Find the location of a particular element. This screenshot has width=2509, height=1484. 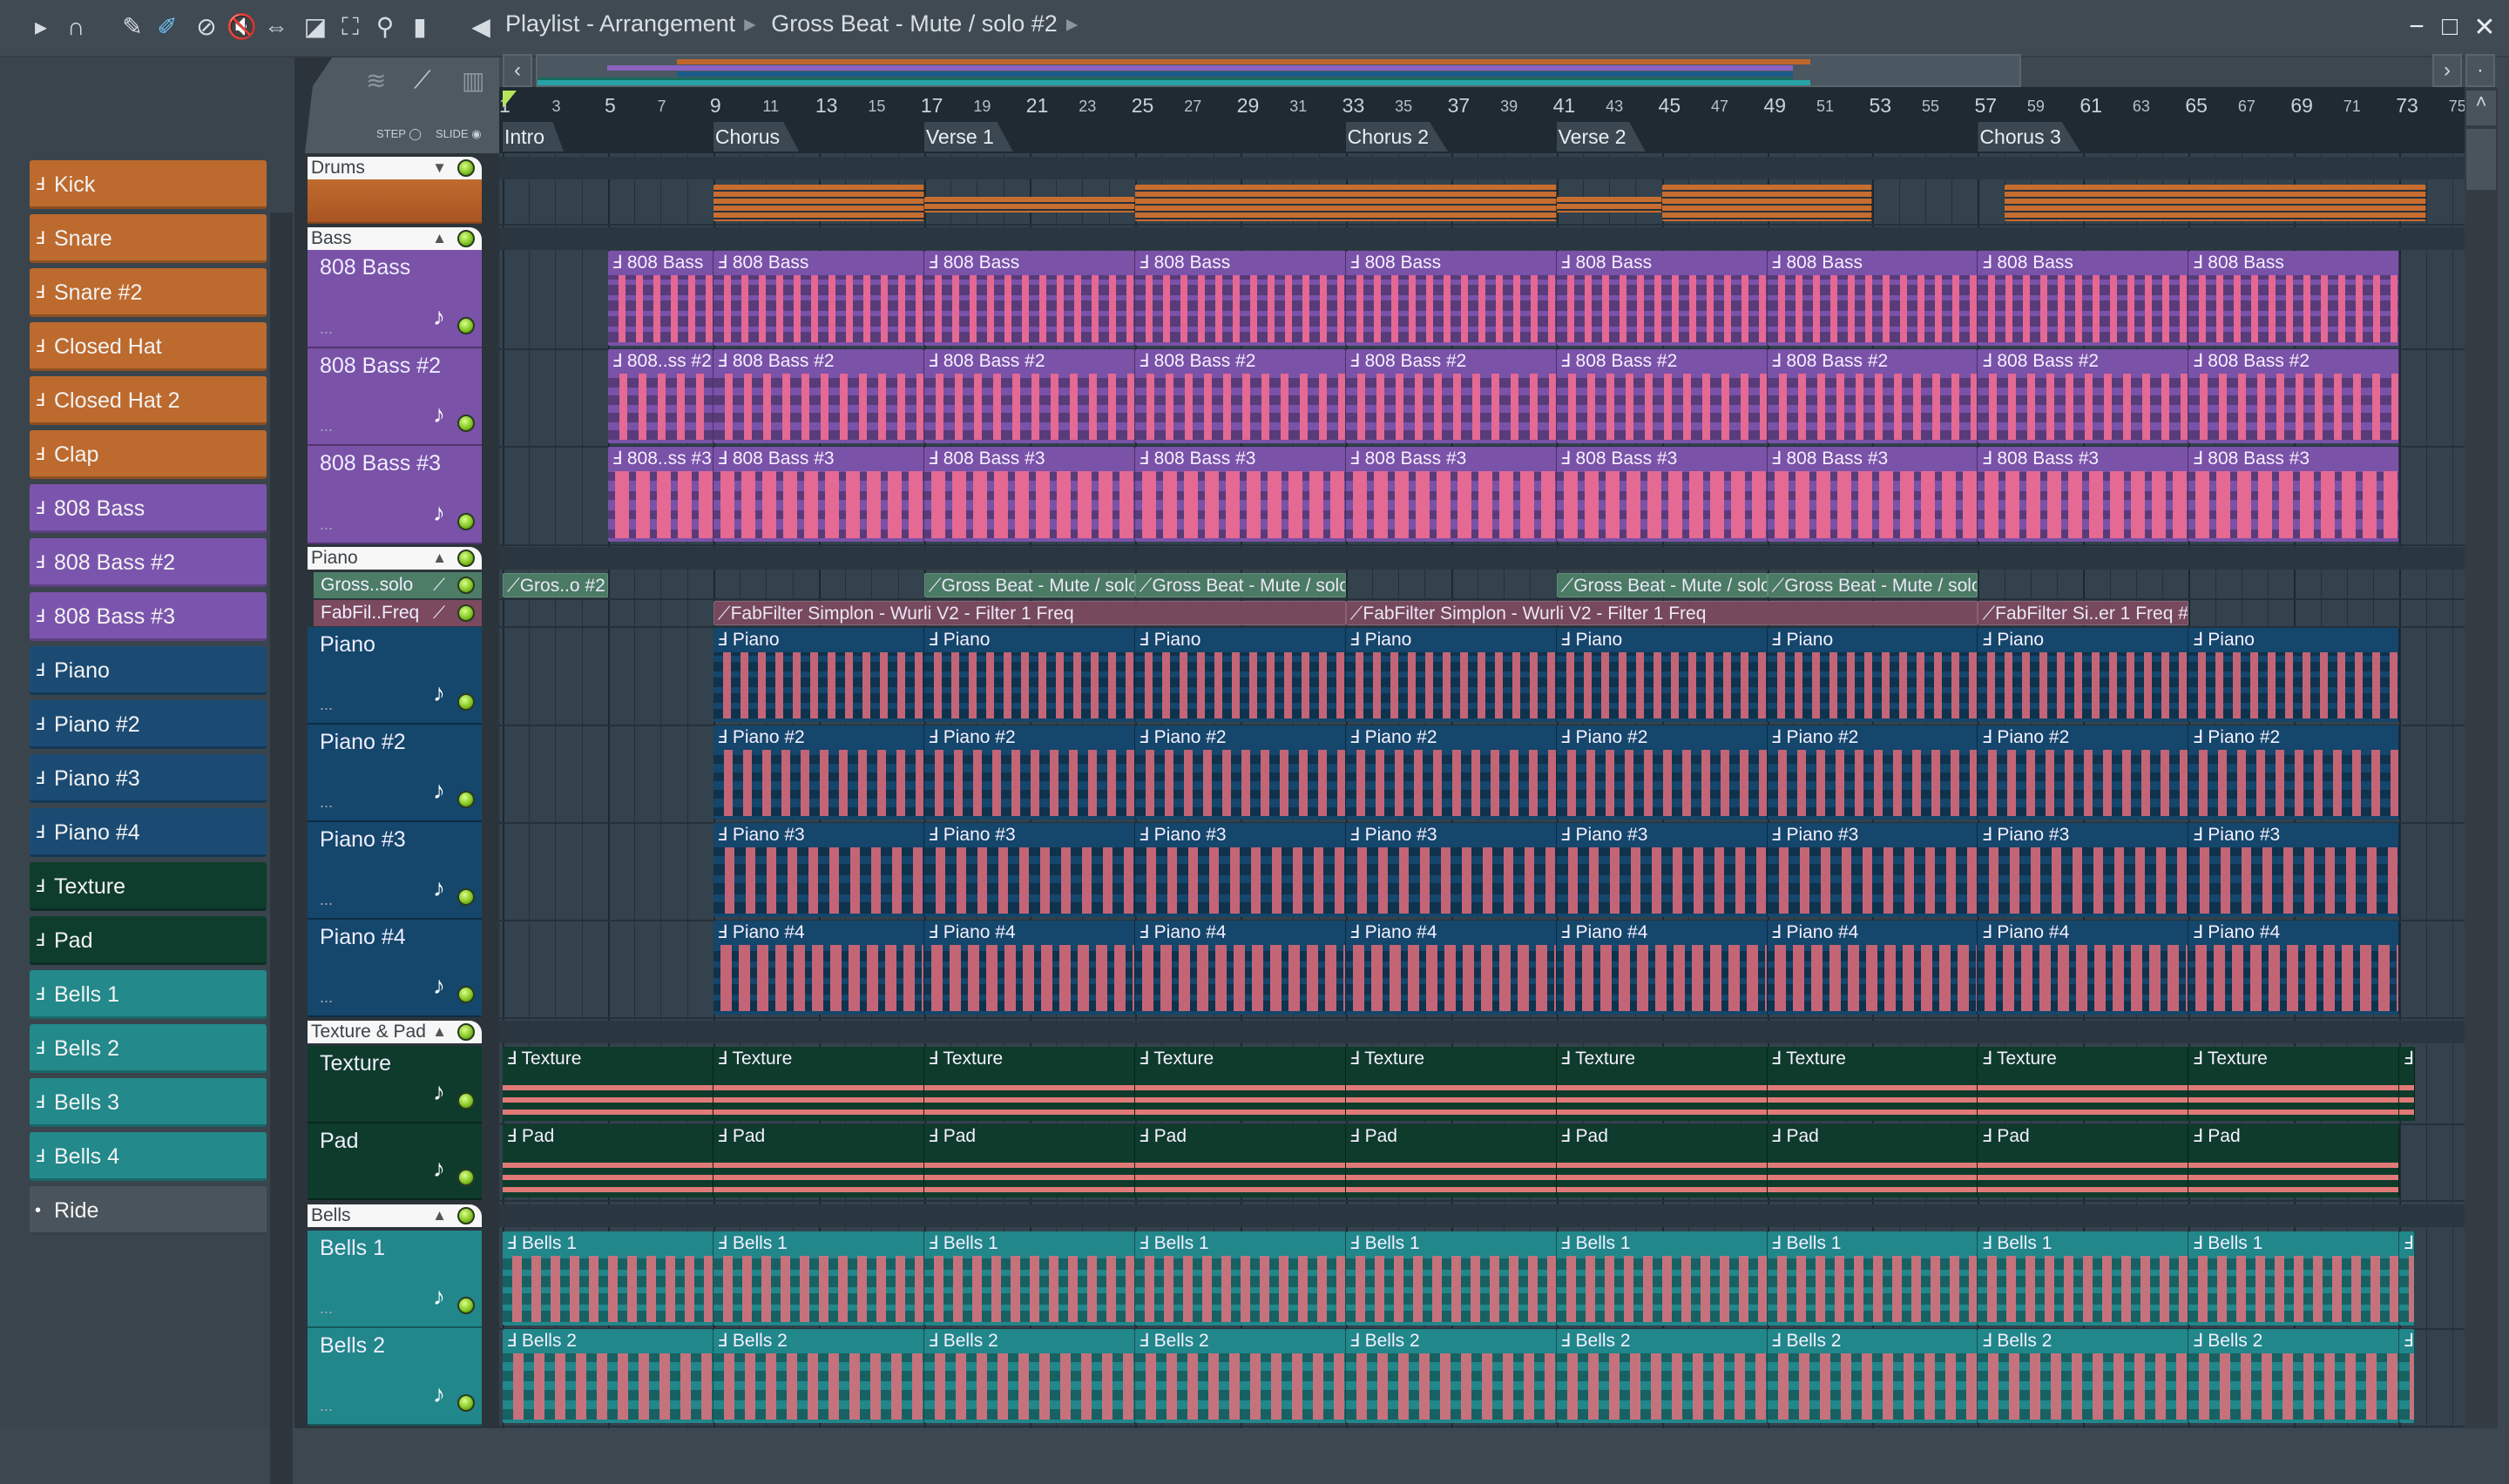

group-header-drums: Drums ▼ is located at coordinates (395, 168).